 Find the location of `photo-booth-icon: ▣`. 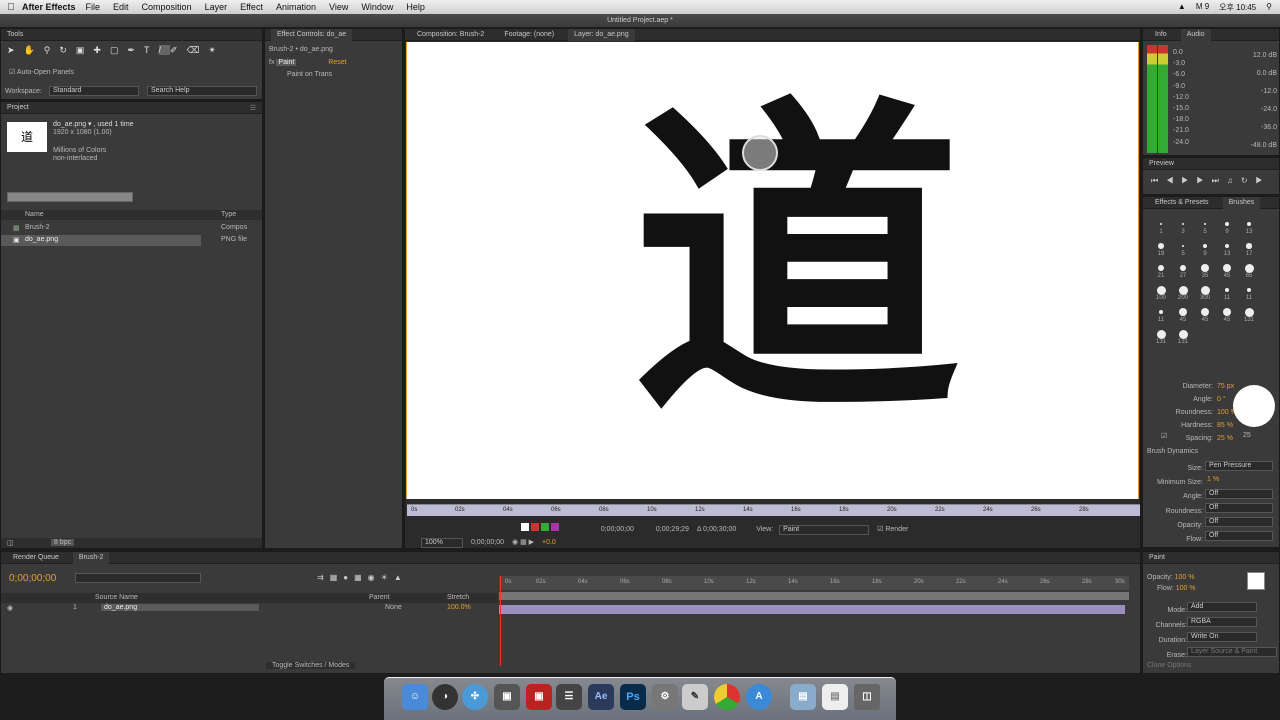

photo-booth-icon: ▣ is located at coordinates (539, 697).